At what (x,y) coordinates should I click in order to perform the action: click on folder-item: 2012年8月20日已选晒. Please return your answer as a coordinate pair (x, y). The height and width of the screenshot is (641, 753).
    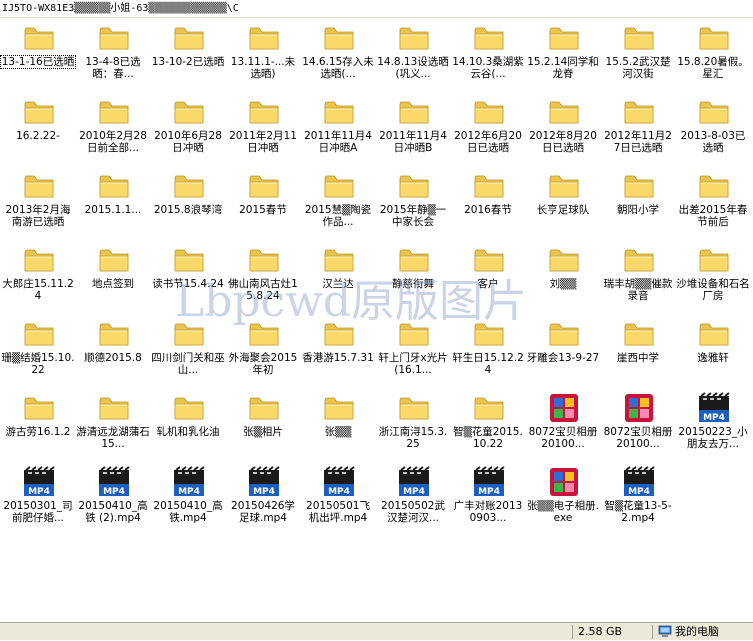
    Looking at the image, I should click on (563, 127).